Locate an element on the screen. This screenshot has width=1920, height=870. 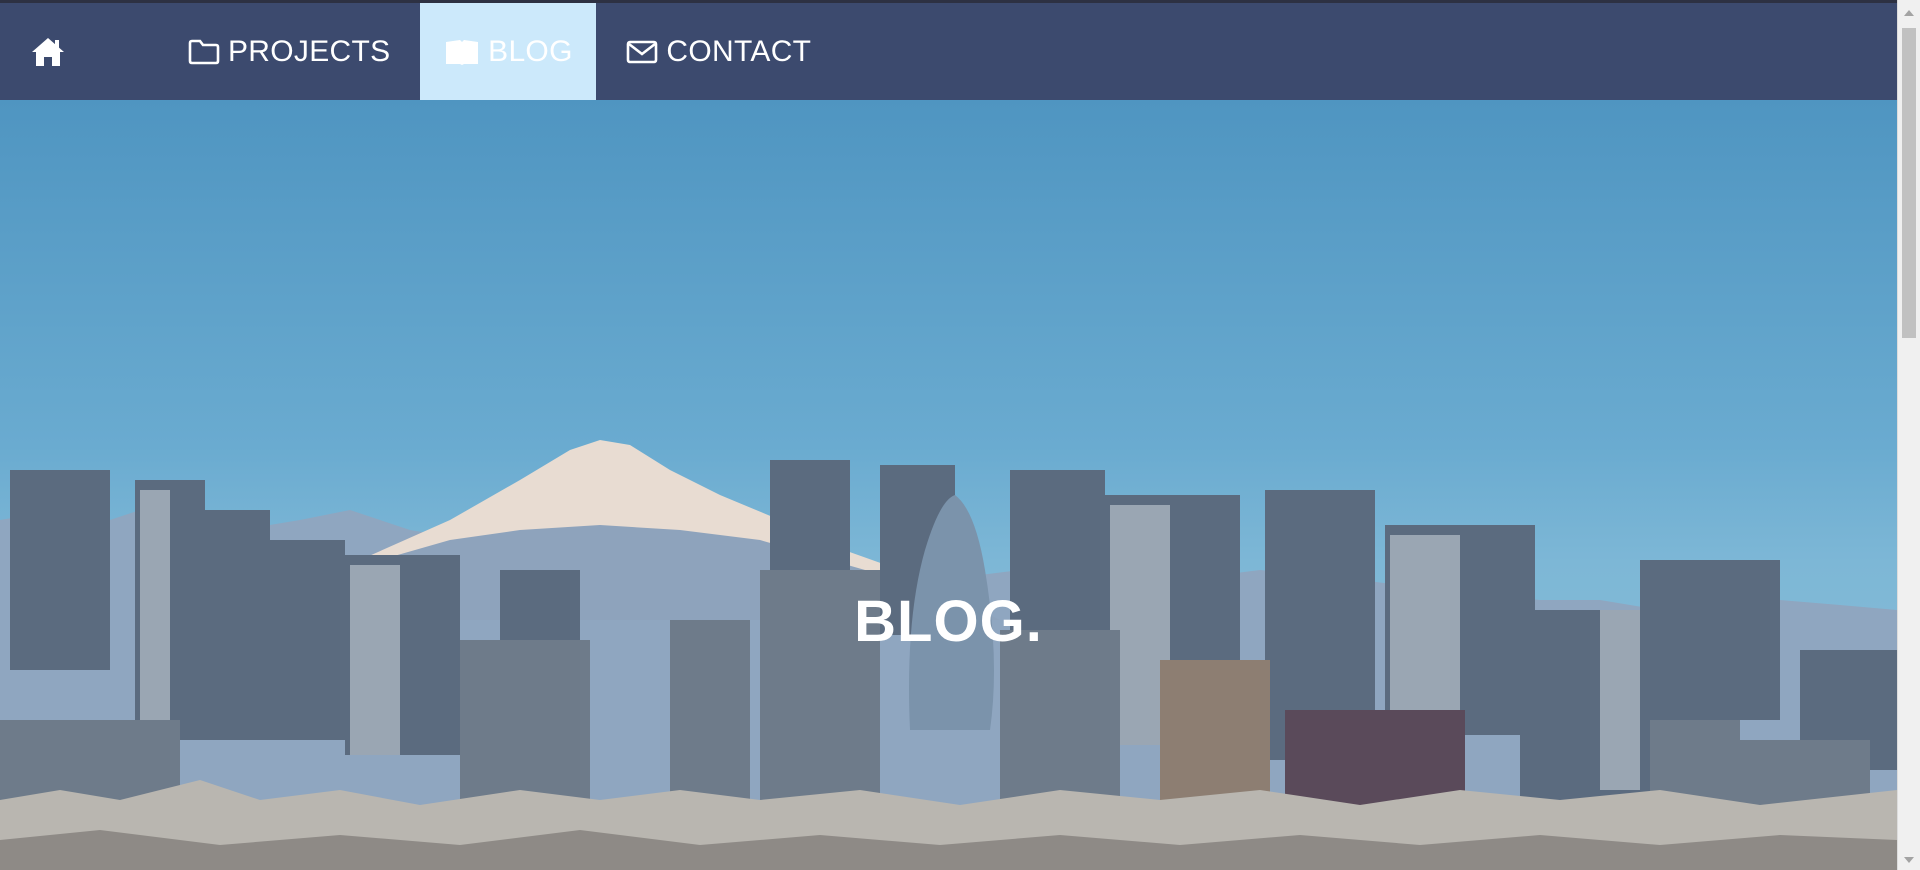
main-navbar: PROJECTS BLOG CONTACT is located at coordinates (948, 51).